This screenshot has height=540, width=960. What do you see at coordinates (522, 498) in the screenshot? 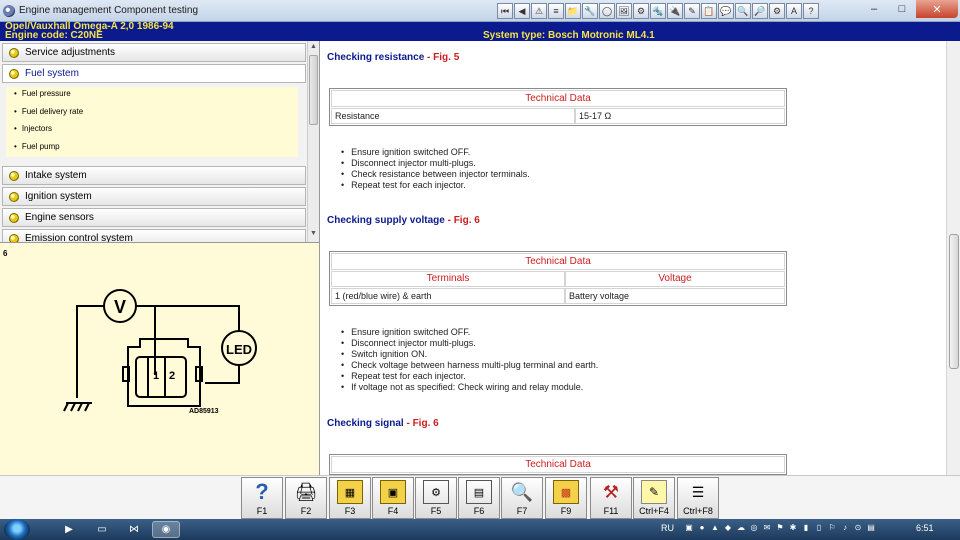
I see `f7-zoom-button: 🔍 F7` at bounding box center [522, 498].